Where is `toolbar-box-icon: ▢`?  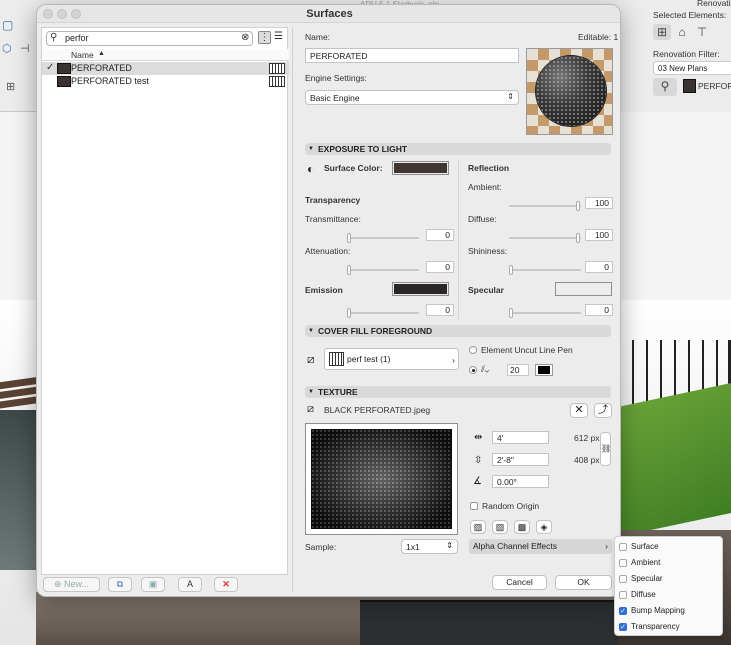
toolbar-box-icon: ▢ is located at coordinates (7, 25).